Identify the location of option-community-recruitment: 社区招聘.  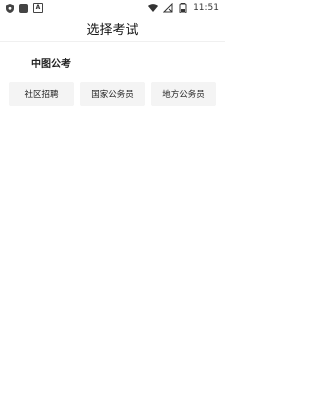
(41, 94).